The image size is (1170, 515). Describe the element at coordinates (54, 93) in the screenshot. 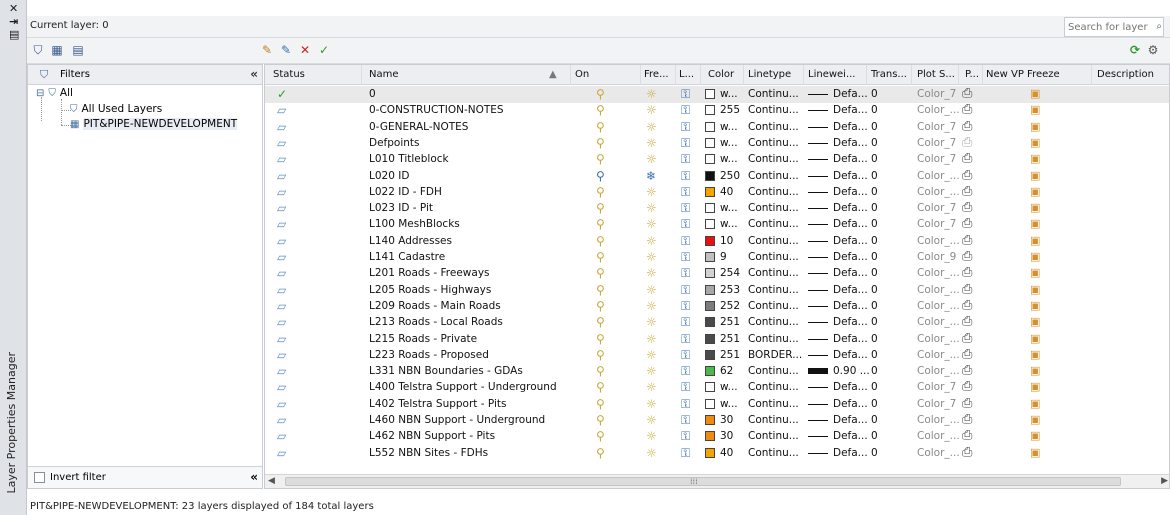

I see `tree-item-all: ⊟ ⛉ All` at that location.